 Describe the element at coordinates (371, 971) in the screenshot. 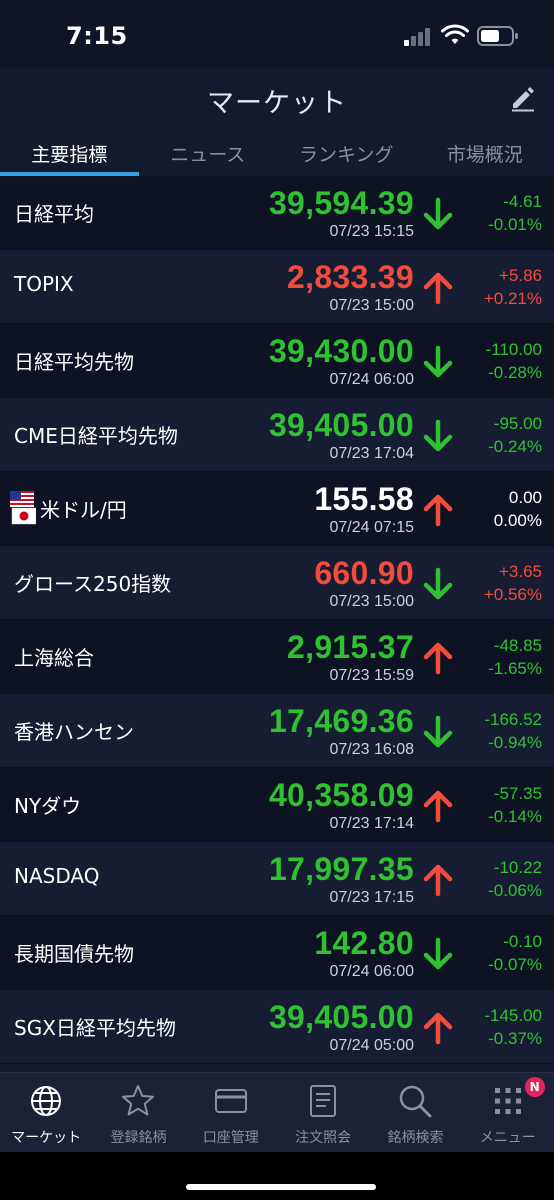

I see `market-timestamp: 07/24 06:00` at that location.